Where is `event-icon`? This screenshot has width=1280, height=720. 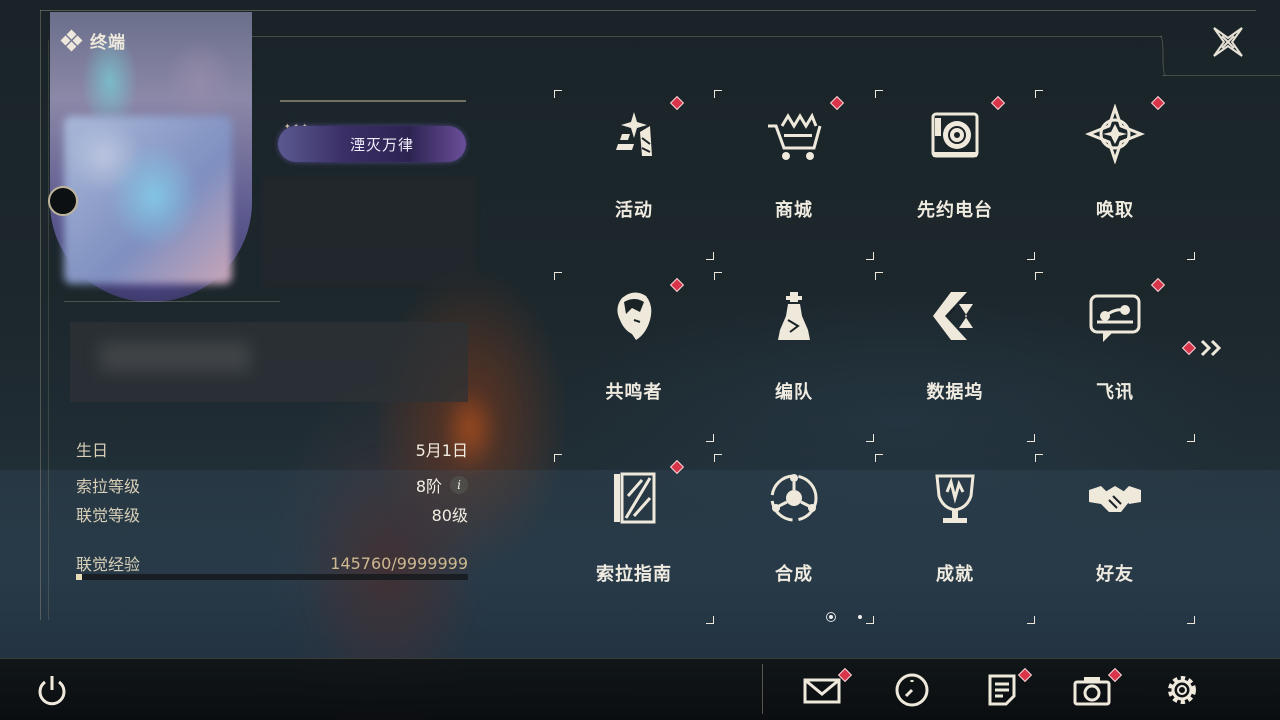
event-icon is located at coordinates (634, 134).